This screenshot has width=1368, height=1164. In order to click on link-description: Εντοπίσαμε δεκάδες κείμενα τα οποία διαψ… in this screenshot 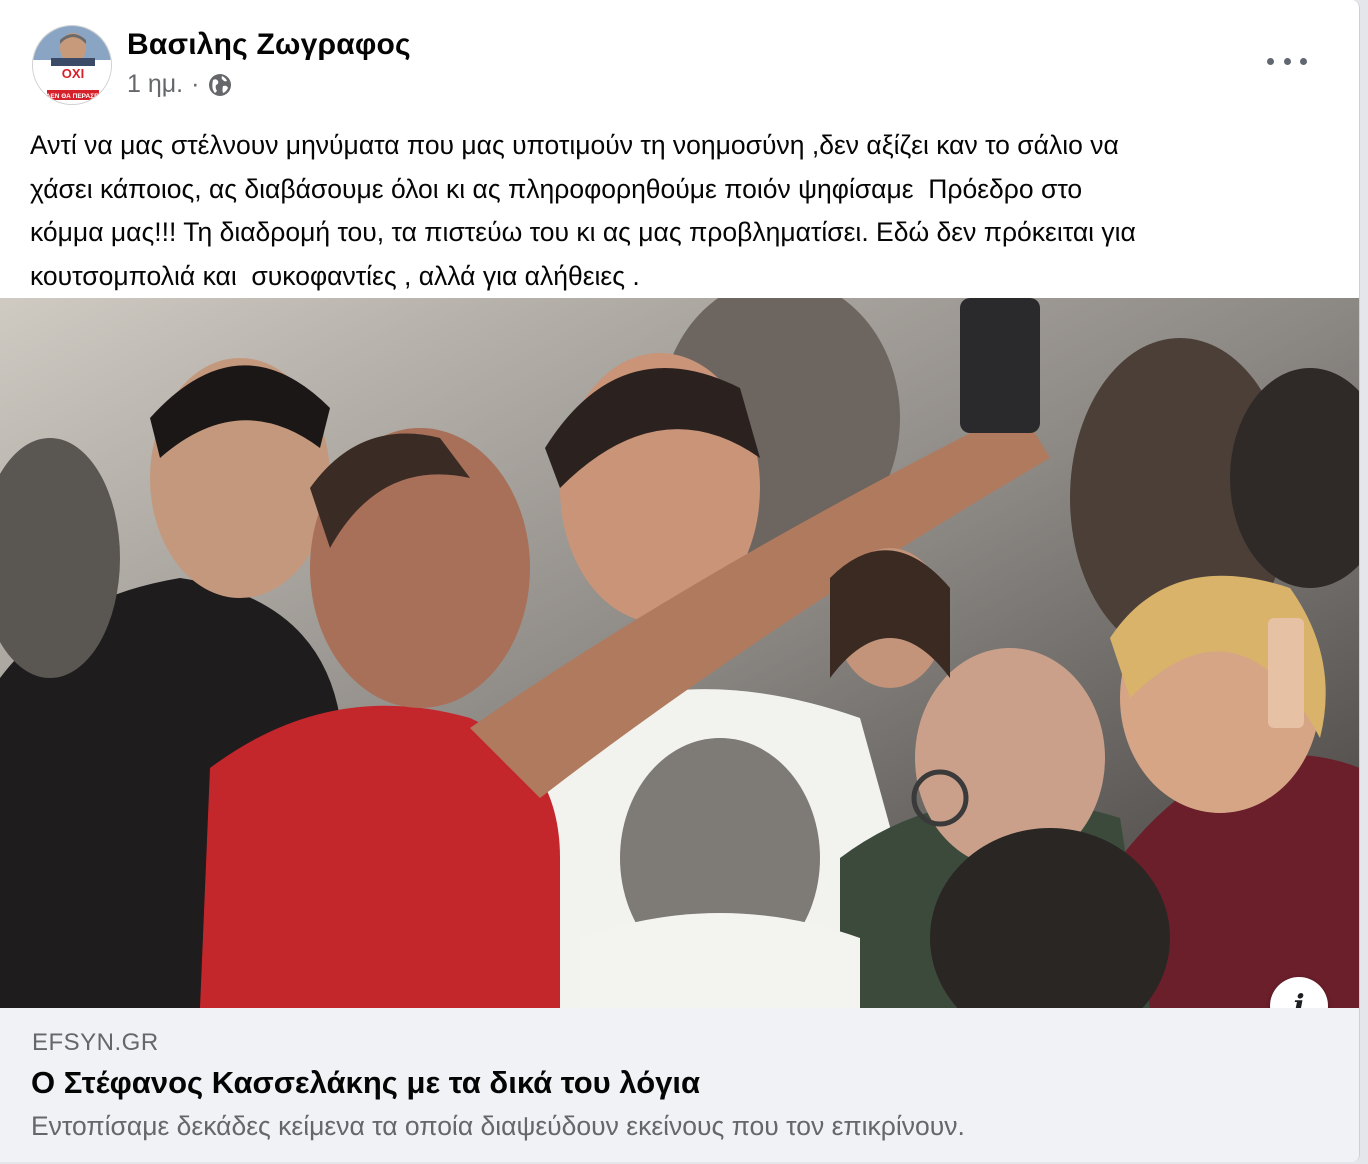, I will do `click(498, 1126)`.